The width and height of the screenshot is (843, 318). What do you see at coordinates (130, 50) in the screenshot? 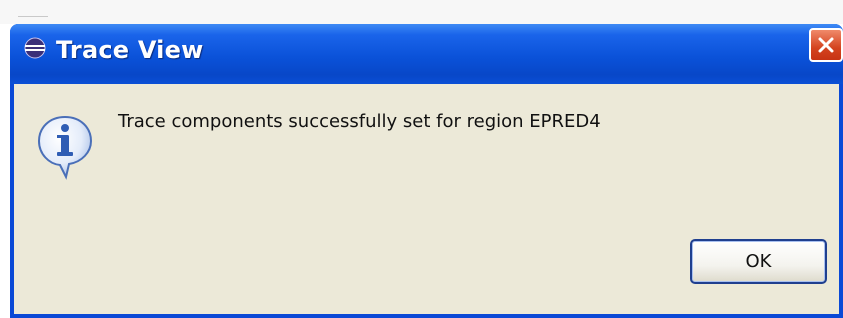
I see `dialog-title: Trace View` at bounding box center [130, 50].